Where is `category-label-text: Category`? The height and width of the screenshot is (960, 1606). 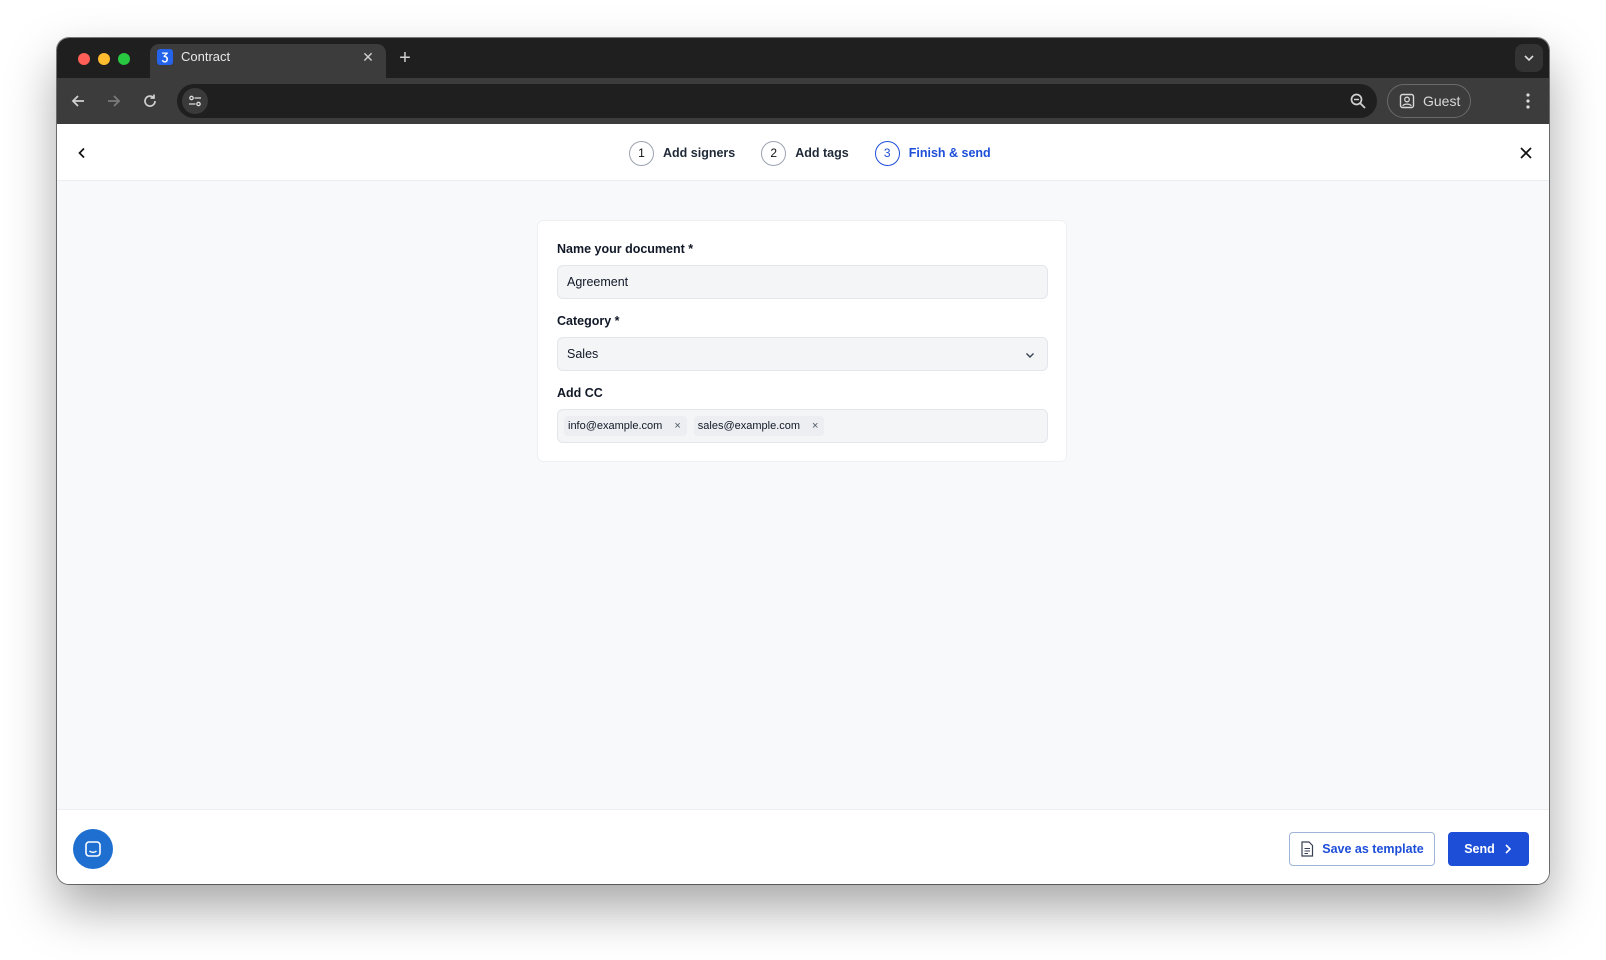 category-label-text: Category is located at coordinates (584, 321).